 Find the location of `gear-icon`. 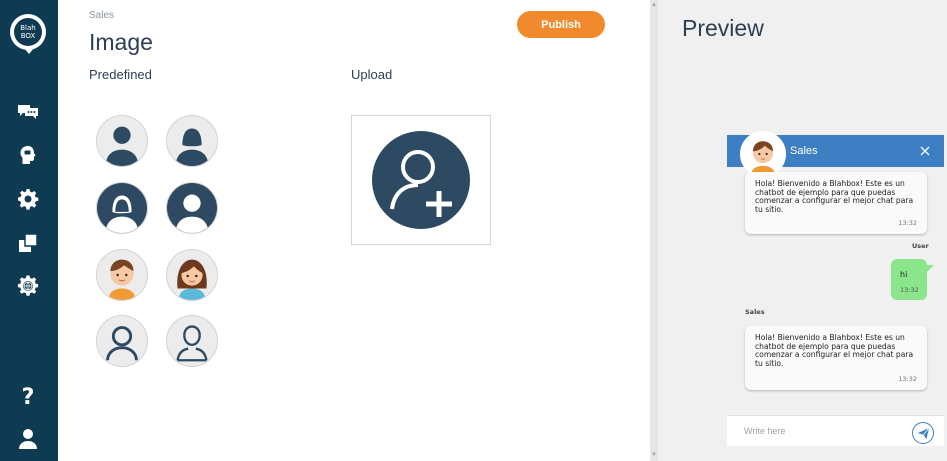

gear-icon is located at coordinates (28, 199).